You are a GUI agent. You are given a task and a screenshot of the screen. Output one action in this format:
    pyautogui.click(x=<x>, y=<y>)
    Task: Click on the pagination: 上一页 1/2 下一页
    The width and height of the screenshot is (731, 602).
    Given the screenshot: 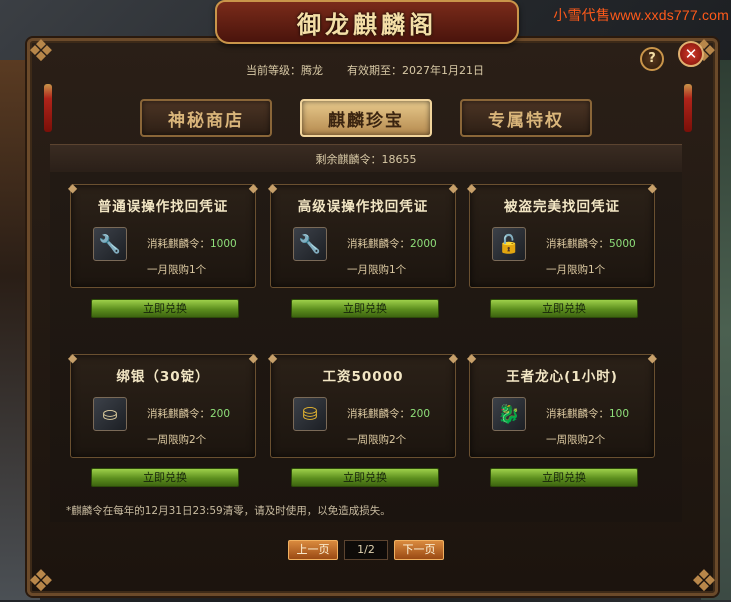 What is the action you would take?
    pyautogui.click(x=366, y=550)
    